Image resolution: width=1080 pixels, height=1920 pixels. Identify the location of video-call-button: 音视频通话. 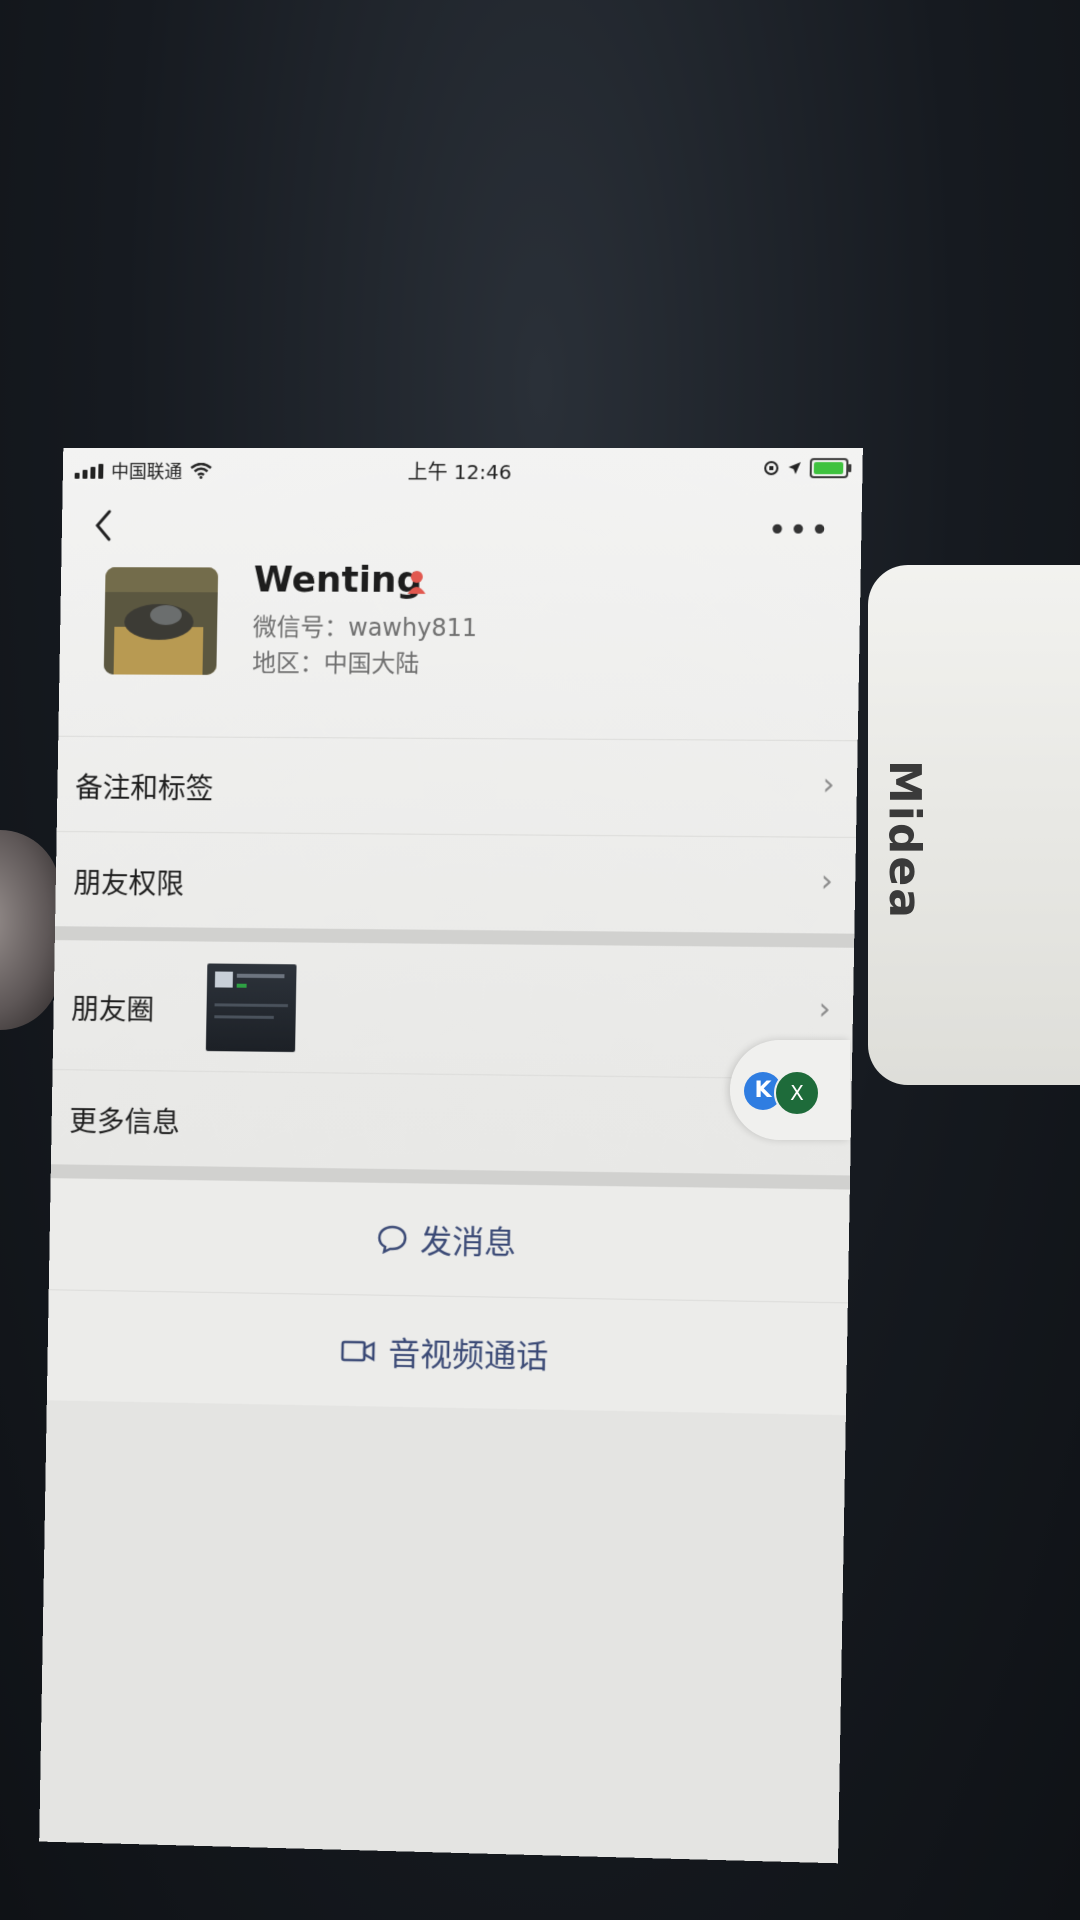
(447, 1353).